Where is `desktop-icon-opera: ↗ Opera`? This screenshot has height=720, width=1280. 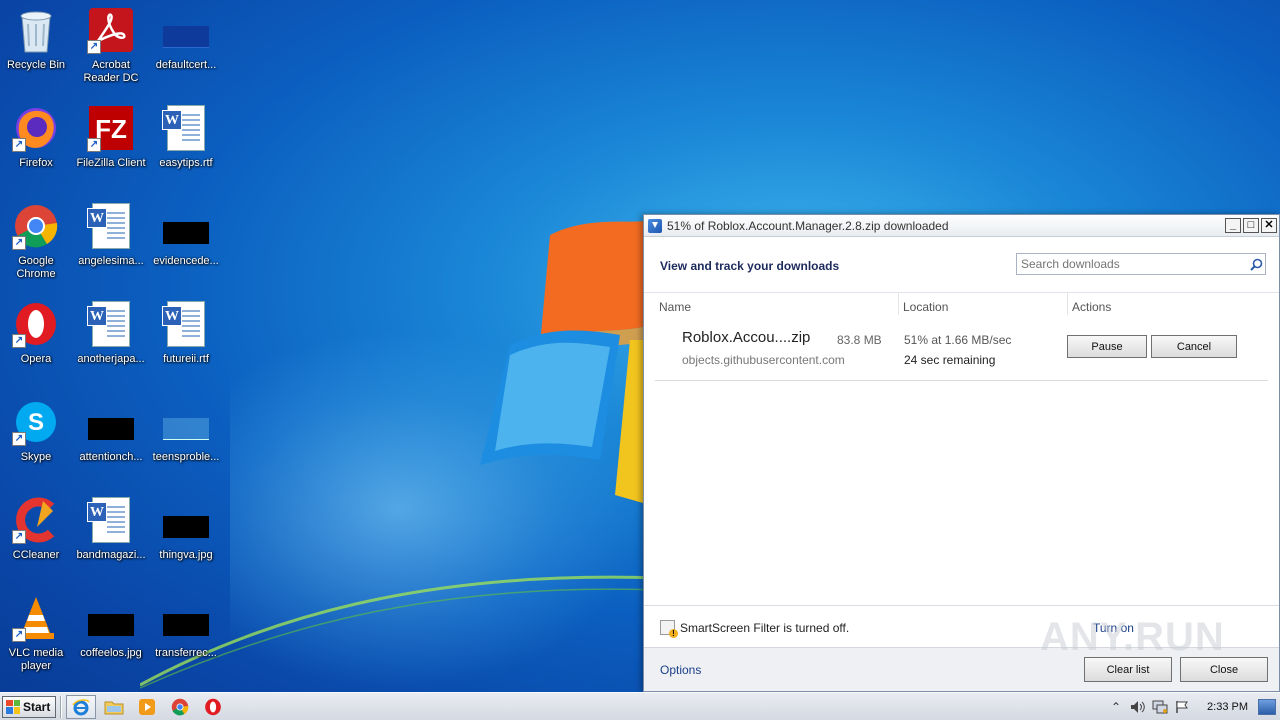
desktop-icon-opera: ↗ Opera is located at coordinates (37, 345).